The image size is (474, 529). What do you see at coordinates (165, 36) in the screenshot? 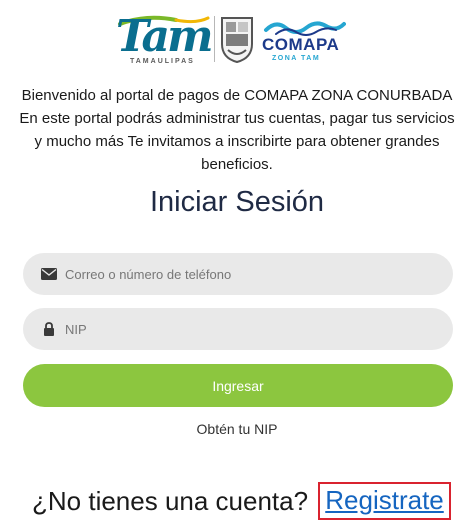
I see `tam-logo-word: Tam` at bounding box center [165, 36].